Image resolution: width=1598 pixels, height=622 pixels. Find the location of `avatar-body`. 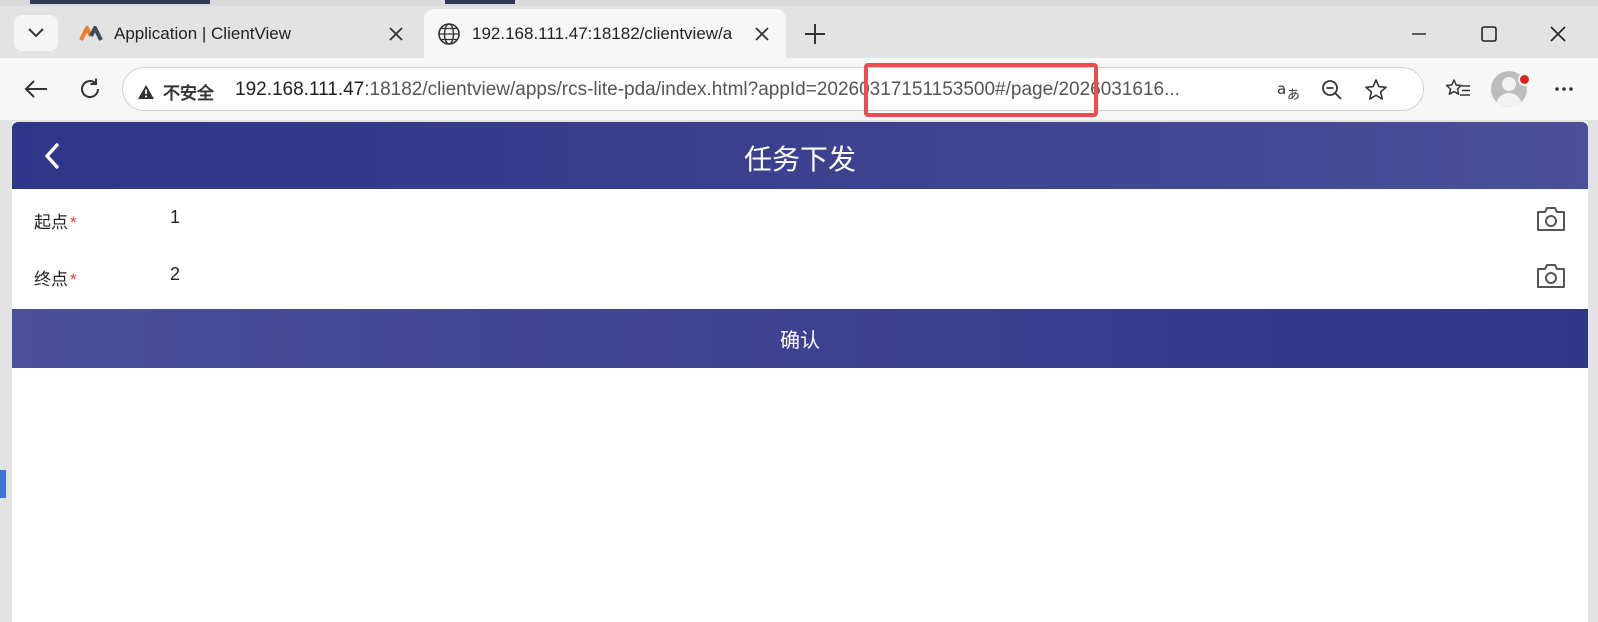

avatar-body is located at coordinates (1509, 100).